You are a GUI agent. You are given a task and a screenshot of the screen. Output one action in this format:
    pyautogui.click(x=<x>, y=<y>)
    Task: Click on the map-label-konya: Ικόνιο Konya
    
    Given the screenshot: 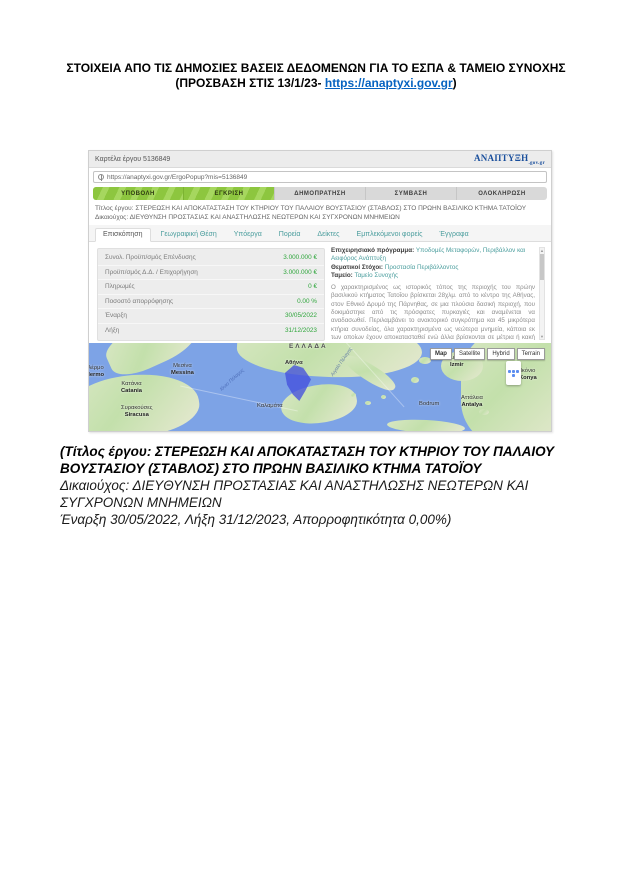 What is the action you would take?
    pyautogui.click(x=528, y=374)
    